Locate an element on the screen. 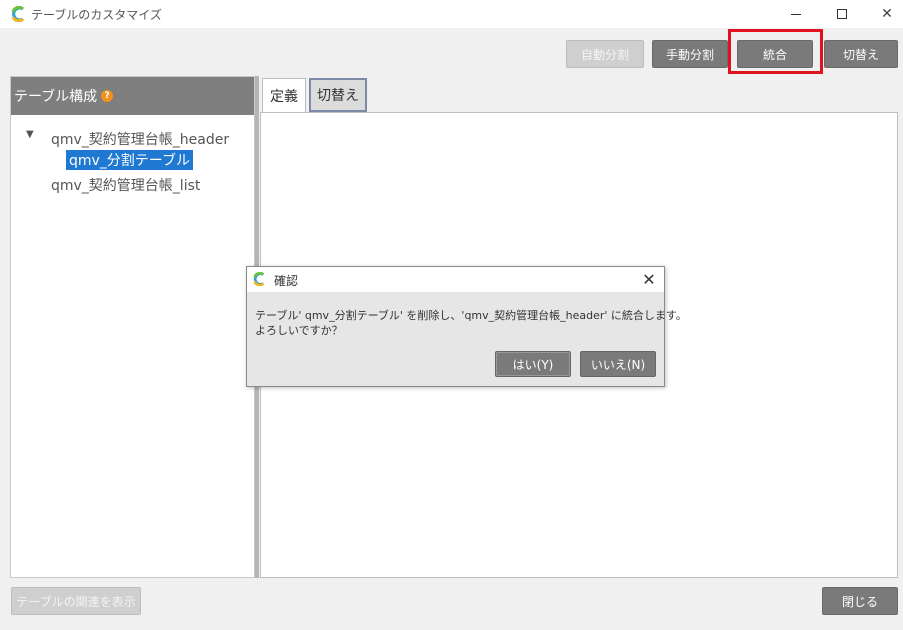  dialog-title: 確認 is located at coordinates (286, 281).